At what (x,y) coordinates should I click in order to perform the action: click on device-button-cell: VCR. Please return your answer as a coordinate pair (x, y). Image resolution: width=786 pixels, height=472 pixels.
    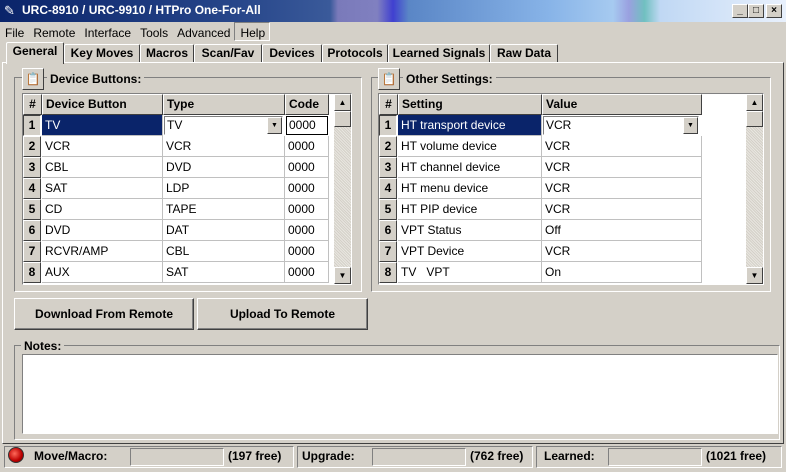
    Looking at the image, I should click on (102, 146).